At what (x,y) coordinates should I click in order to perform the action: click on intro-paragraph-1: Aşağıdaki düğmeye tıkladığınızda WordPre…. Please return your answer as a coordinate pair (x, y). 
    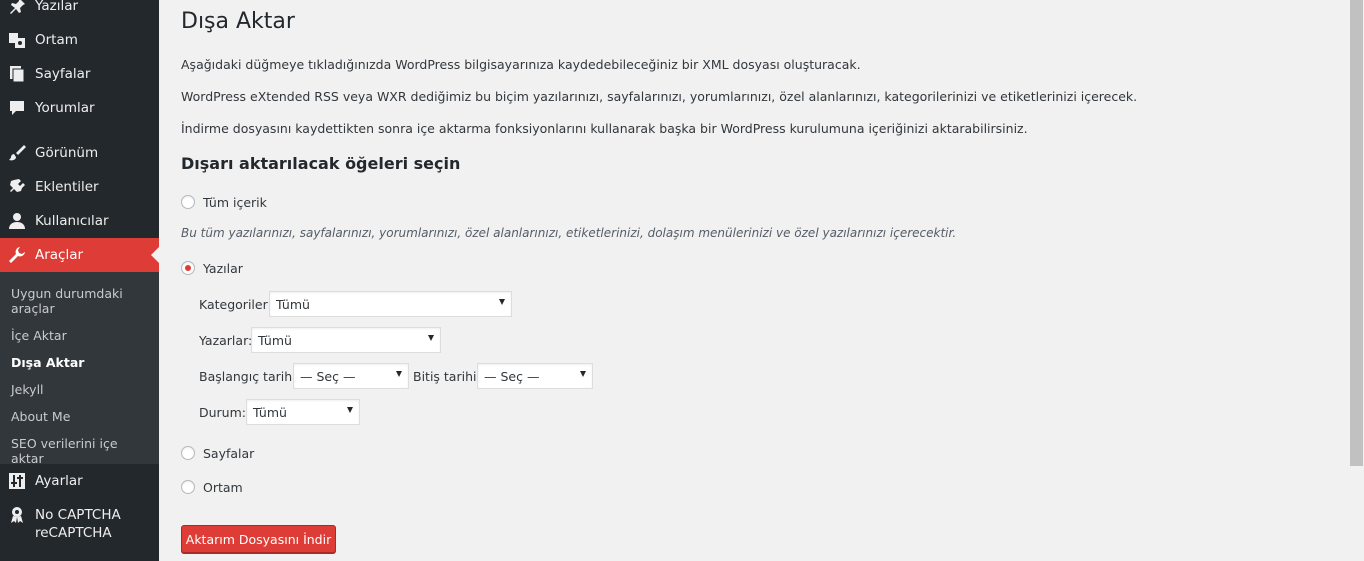
    Looking at the image, I should click on (521, 64).